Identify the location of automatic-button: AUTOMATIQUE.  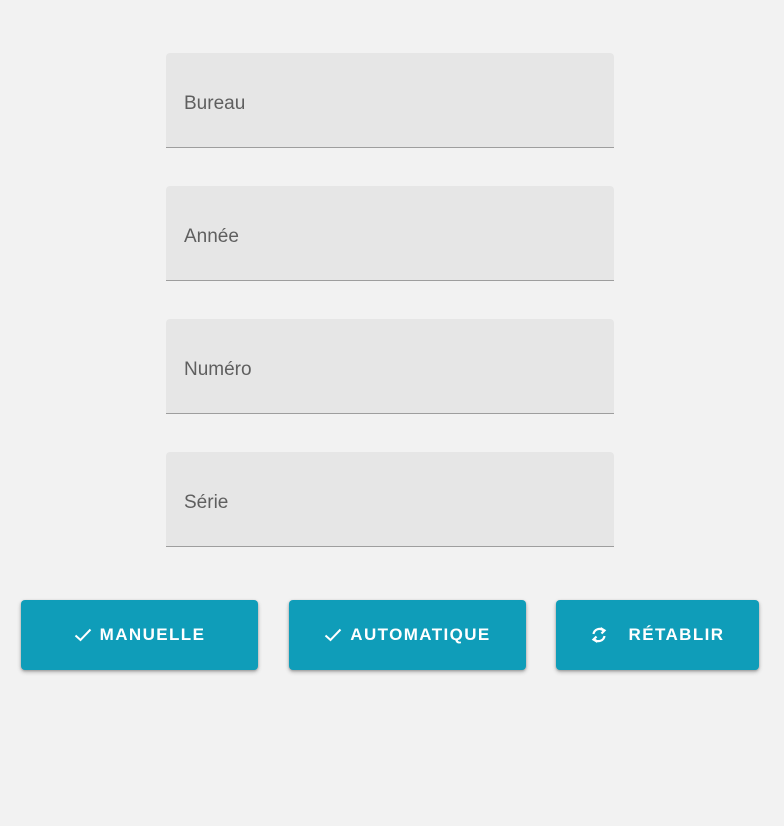
(407, 635).